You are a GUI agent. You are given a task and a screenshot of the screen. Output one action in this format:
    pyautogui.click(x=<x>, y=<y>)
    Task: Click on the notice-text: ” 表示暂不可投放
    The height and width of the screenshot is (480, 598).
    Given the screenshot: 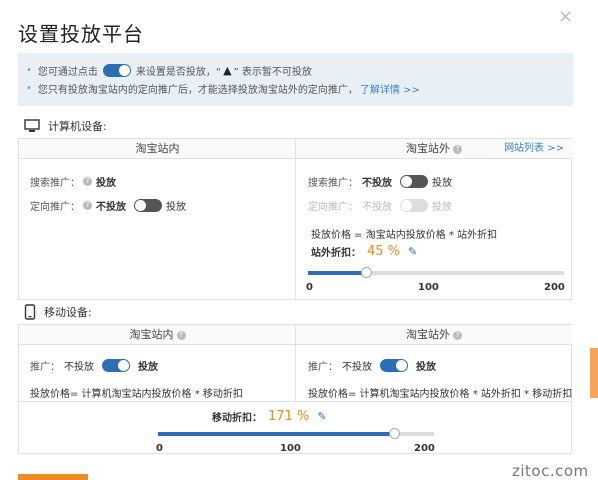 What is the action you would take?
    pyautogui.click(x=272, y=72)
    